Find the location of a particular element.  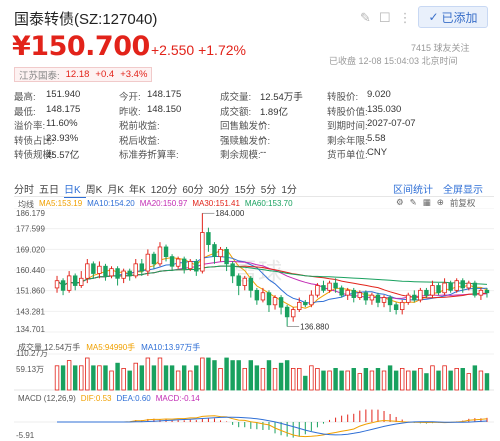

quote-value: 2027-07-07 is located at coordinates (391, 123).